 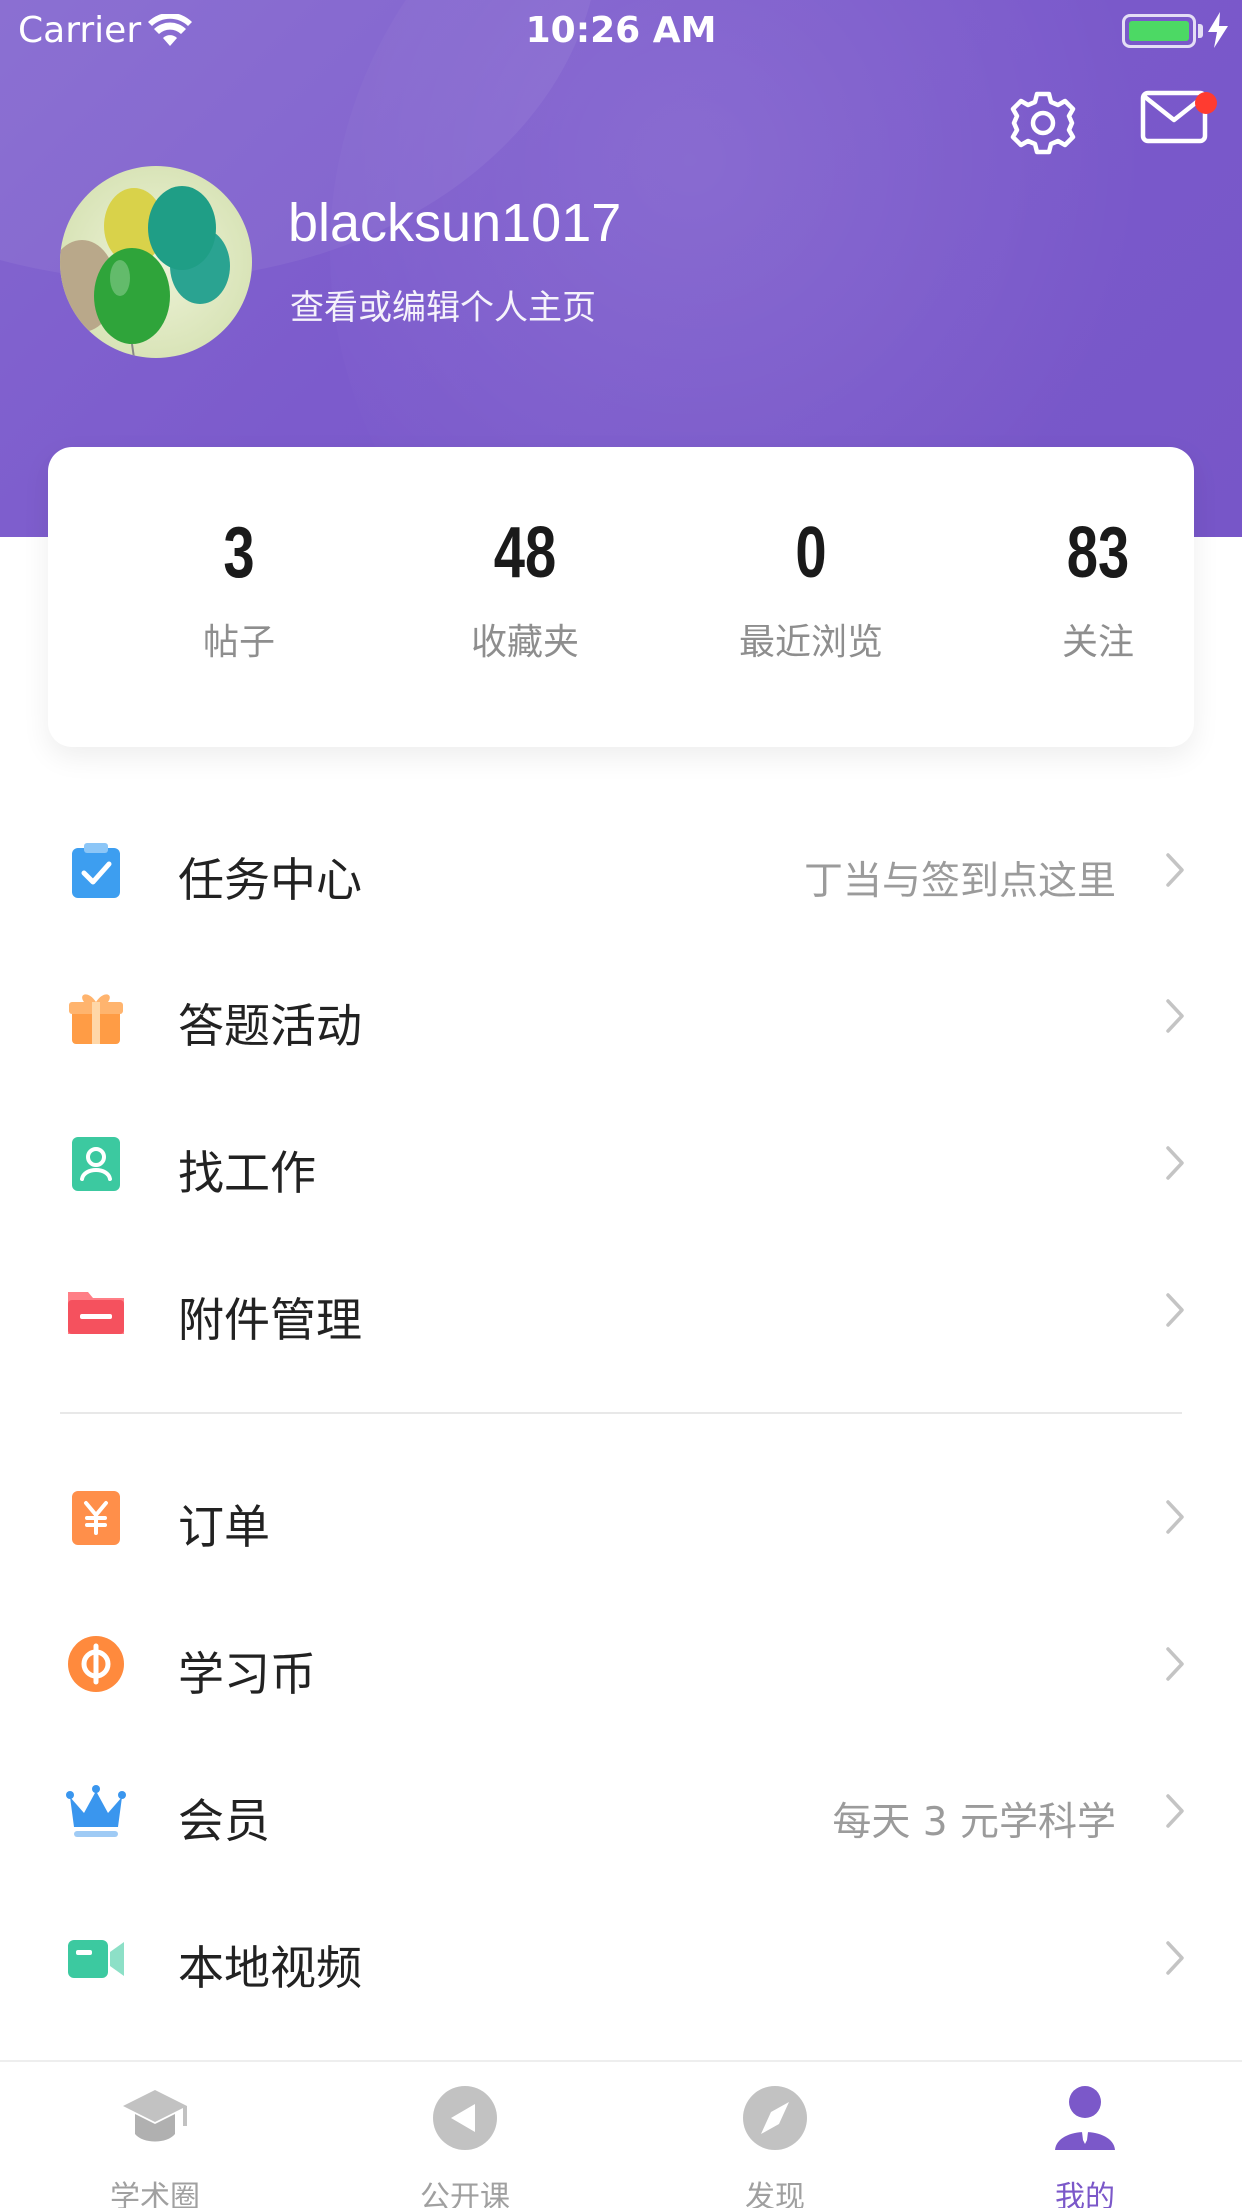 What do you see at coordinates (524, 642) in the screenshot?
I see `stat-label: 收藏夹` at bounding box center [524, 642].